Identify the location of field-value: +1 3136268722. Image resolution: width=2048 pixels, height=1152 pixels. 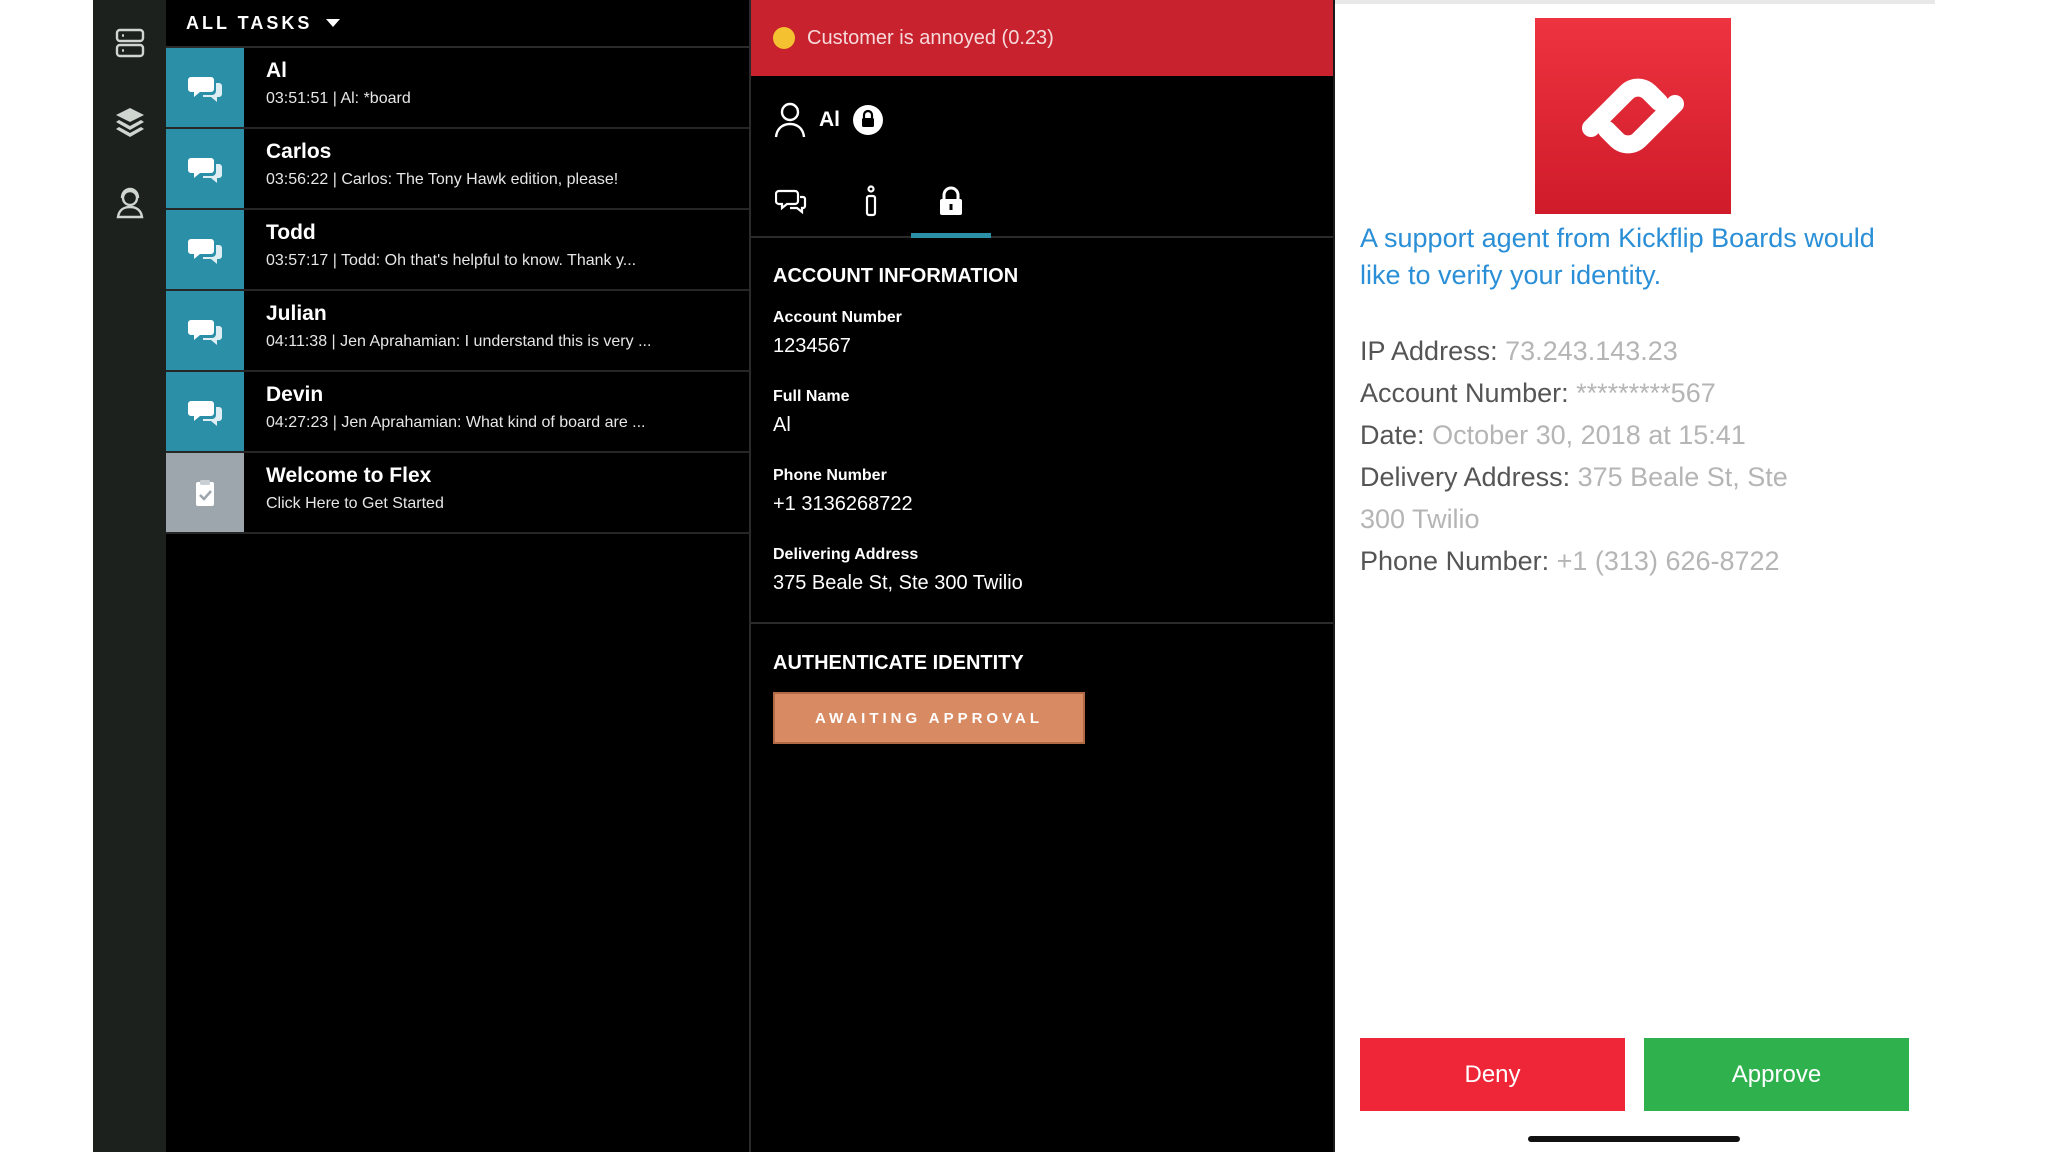
(843, 504).